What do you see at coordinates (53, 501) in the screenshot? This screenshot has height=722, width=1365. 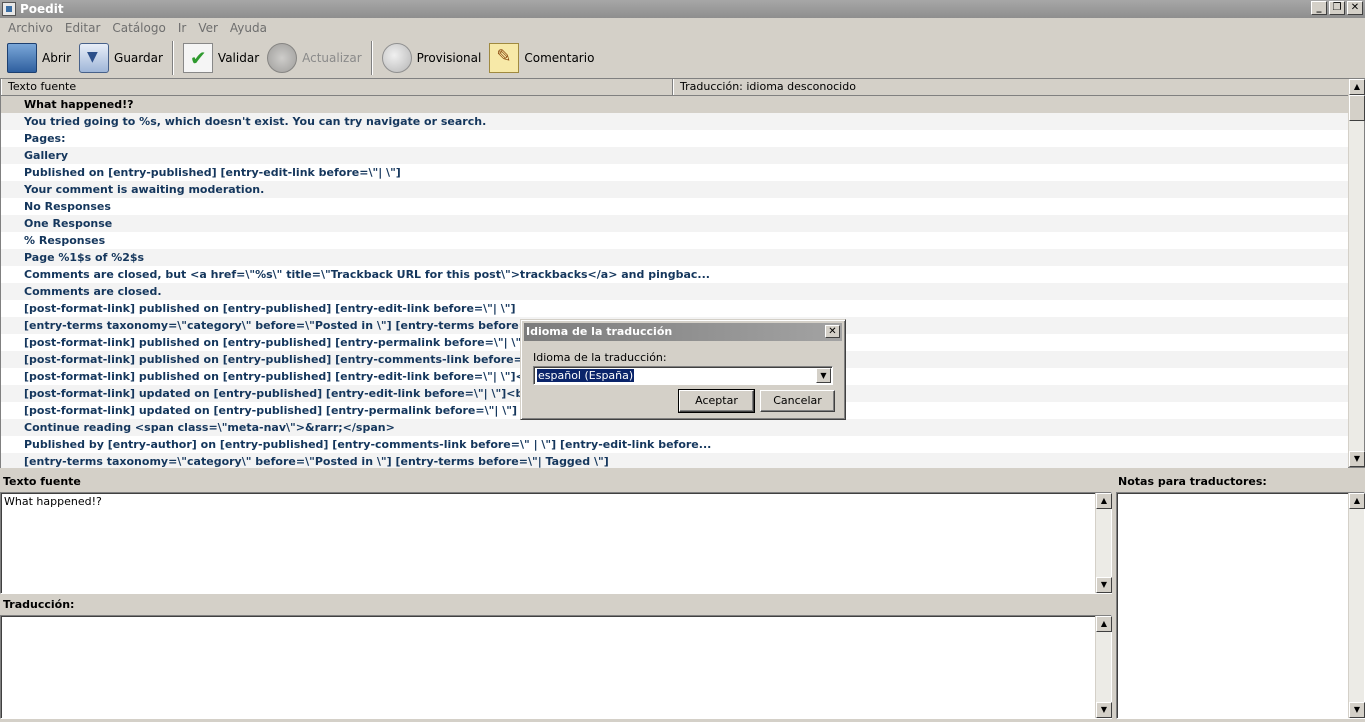 I see `source-text: What happened!?` at bounding box center [53, 501].